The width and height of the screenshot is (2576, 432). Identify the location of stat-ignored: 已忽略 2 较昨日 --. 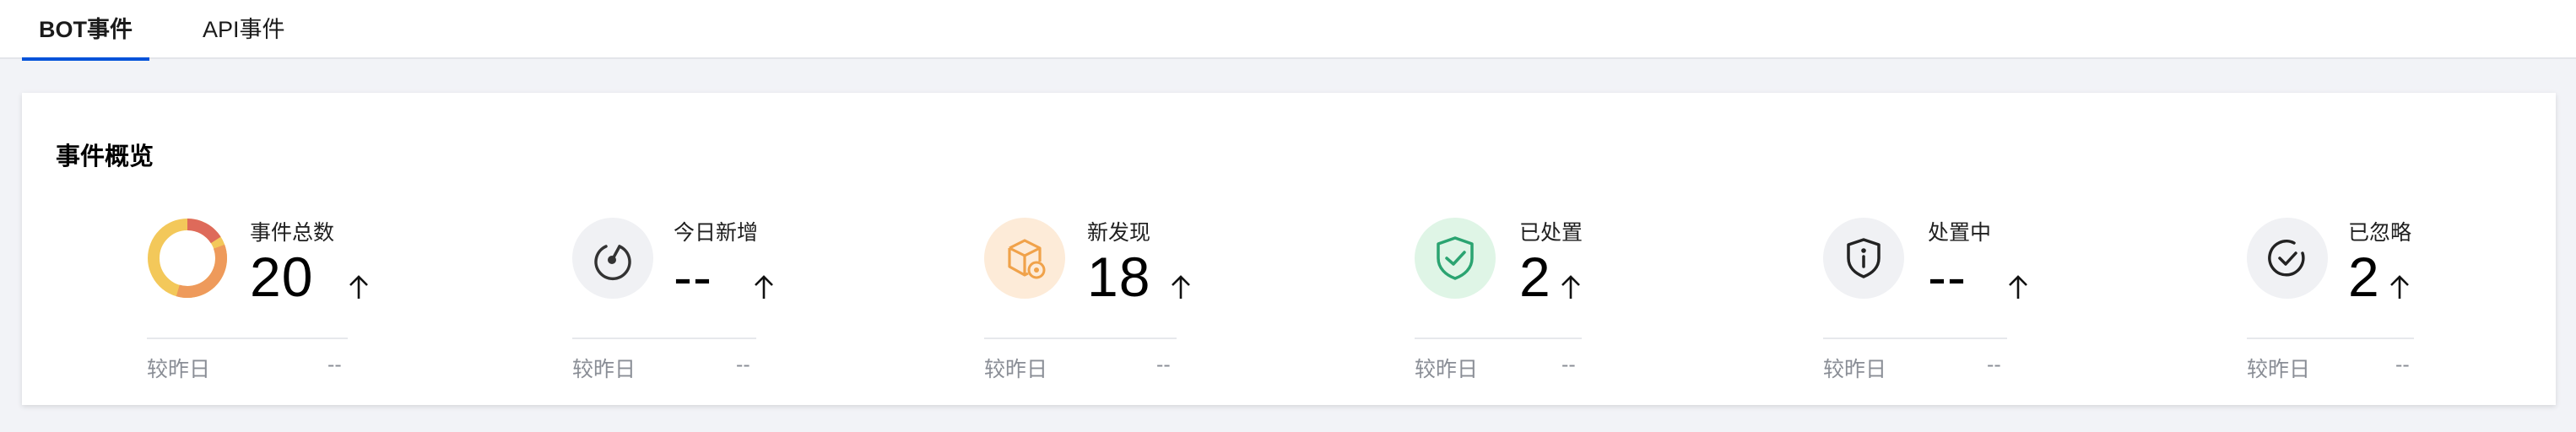
(2352, 292).